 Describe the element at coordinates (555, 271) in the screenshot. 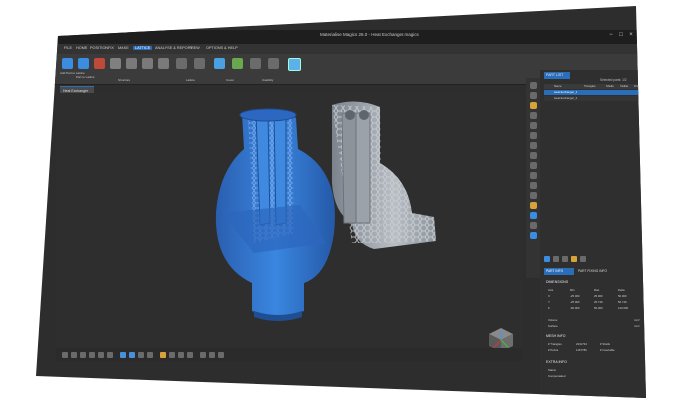

I see `tab-part-info-label: PART INFO` at that location.